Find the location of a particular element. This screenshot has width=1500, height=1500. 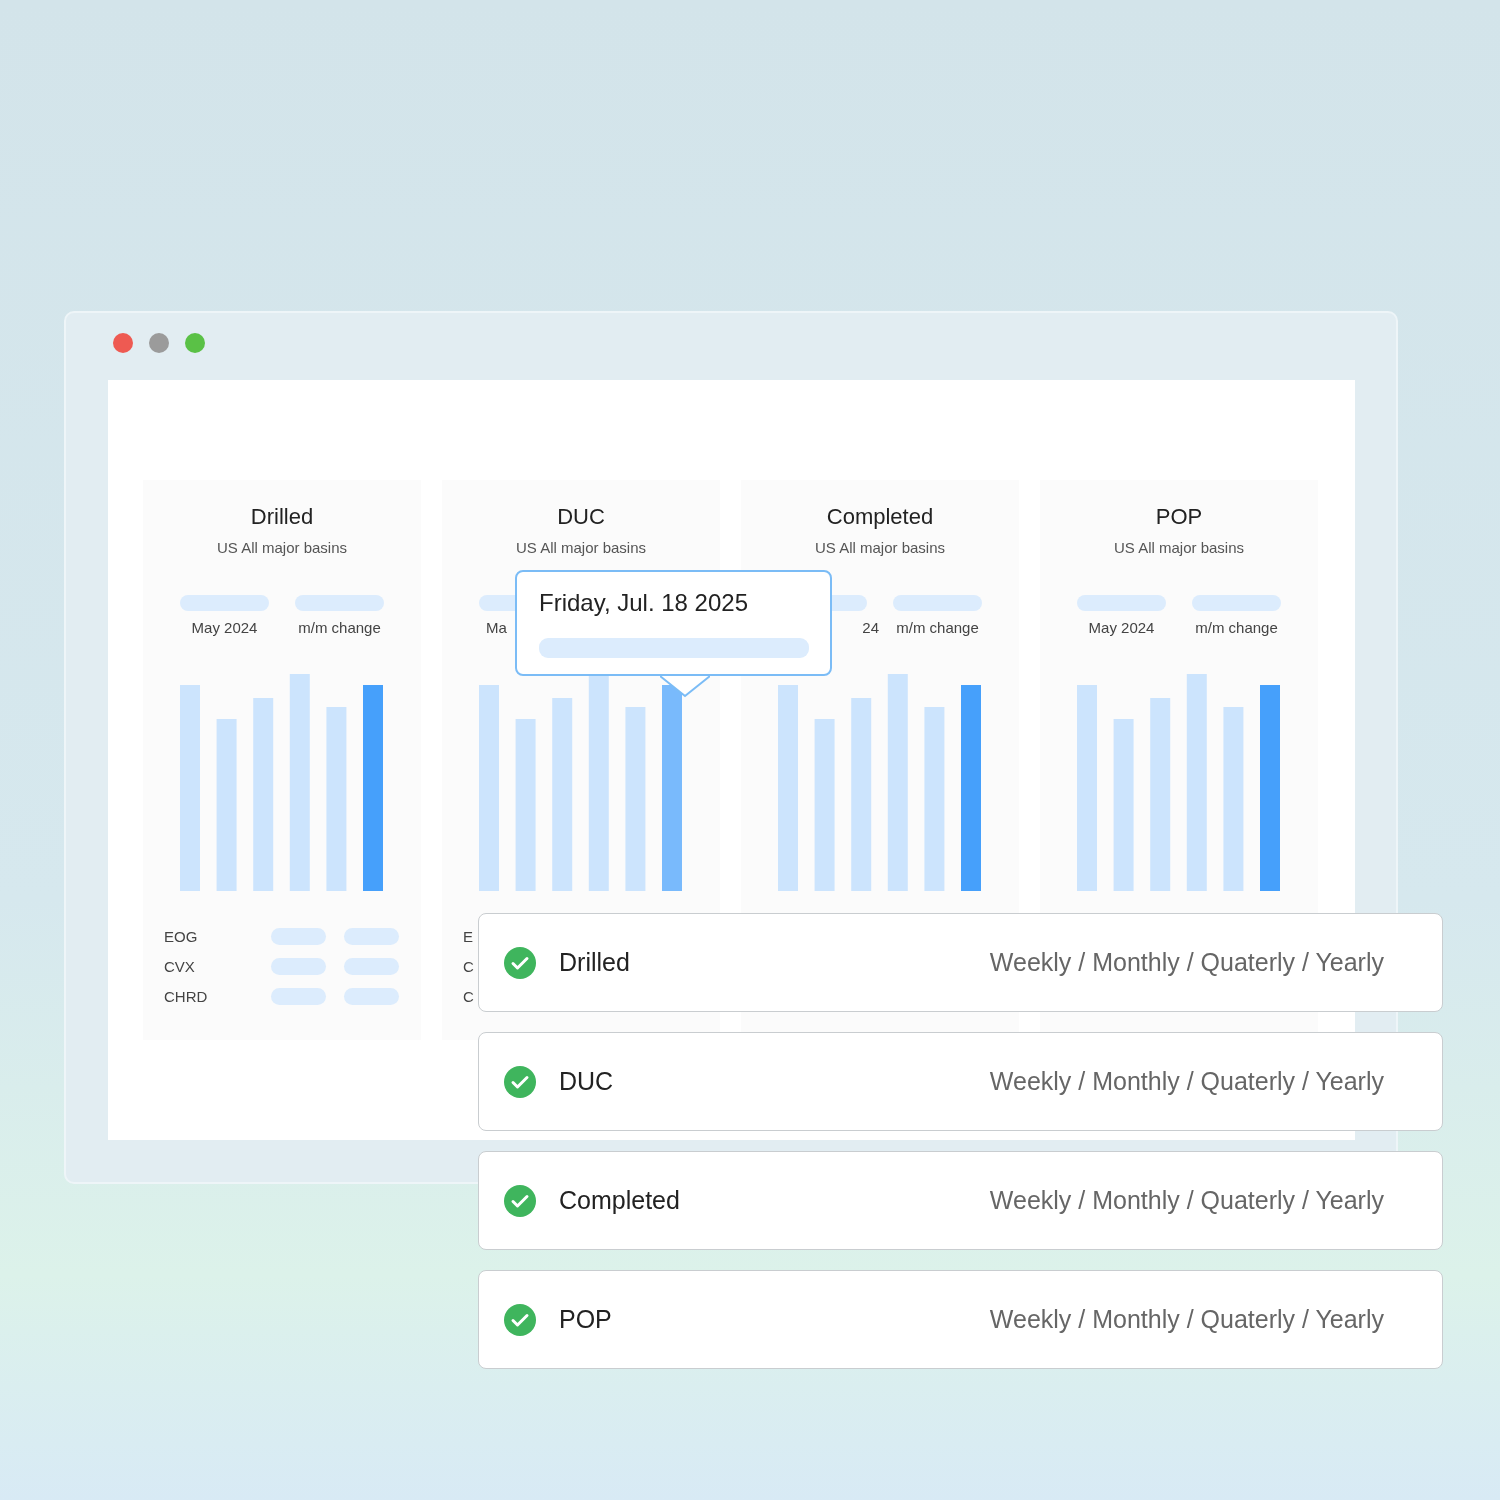

metric-label: Completed is located at coordinates (620, 1200).